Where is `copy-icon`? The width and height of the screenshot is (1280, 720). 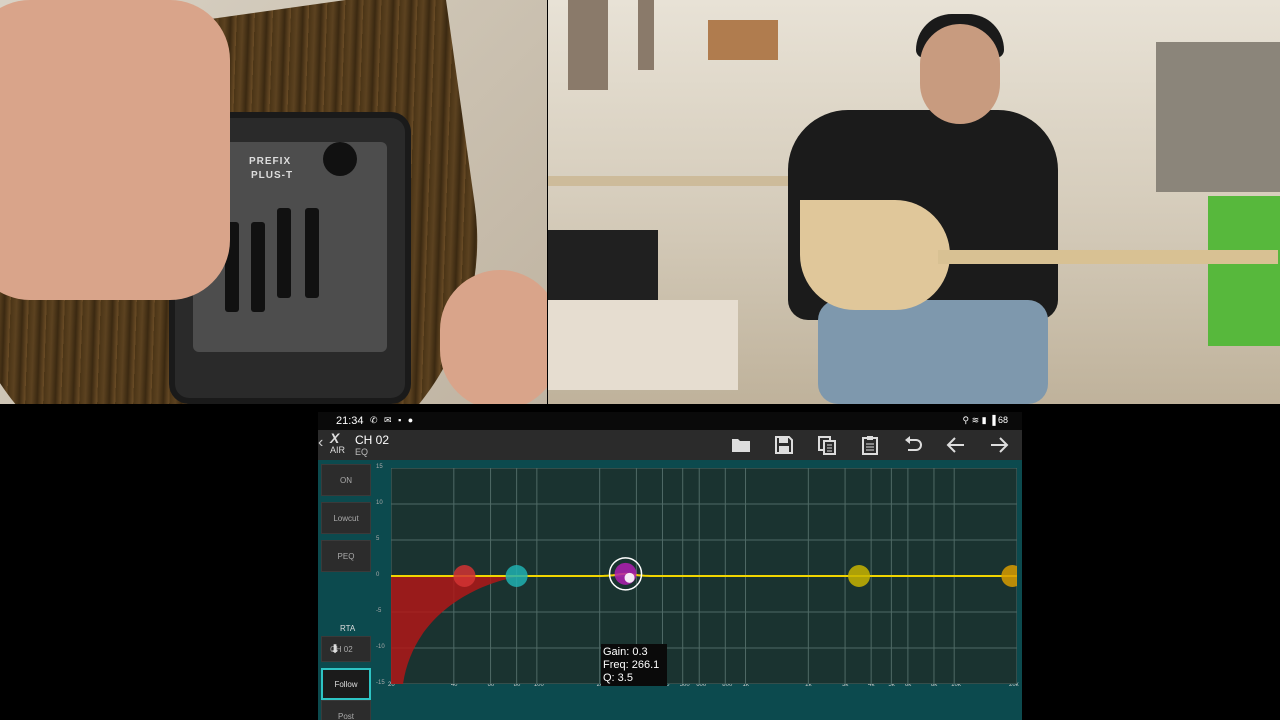 copy-icon is located at coordinates (827, 445).